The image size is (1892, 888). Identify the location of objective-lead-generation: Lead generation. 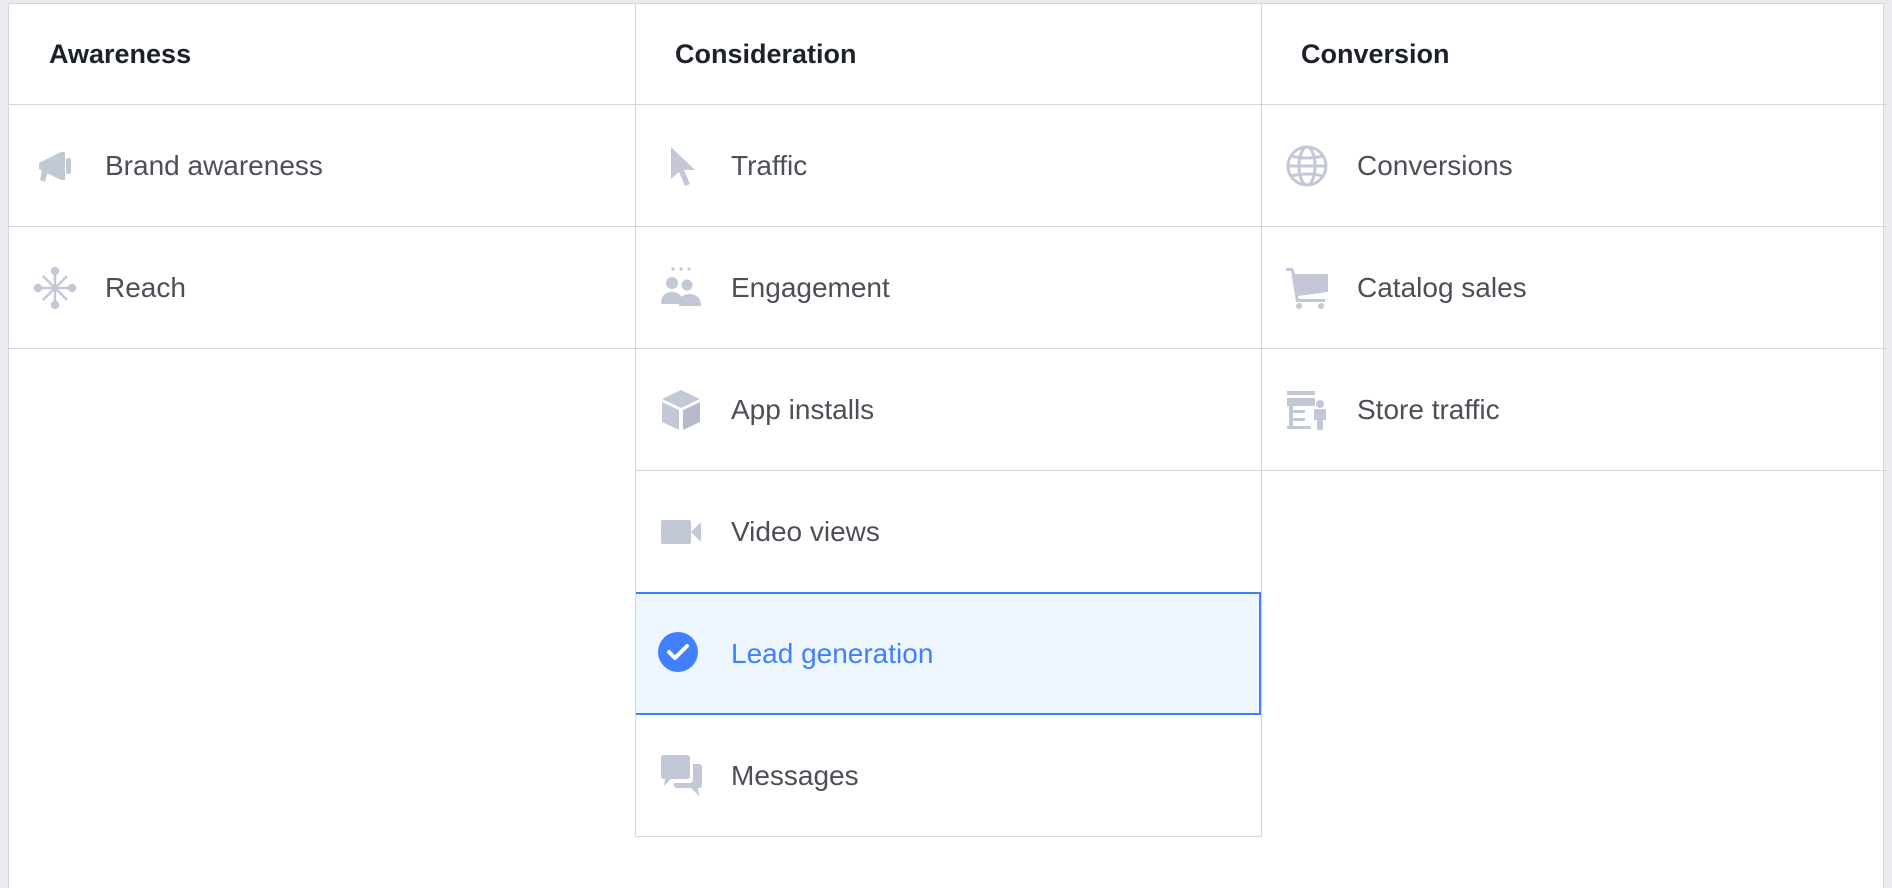
(948, 653).